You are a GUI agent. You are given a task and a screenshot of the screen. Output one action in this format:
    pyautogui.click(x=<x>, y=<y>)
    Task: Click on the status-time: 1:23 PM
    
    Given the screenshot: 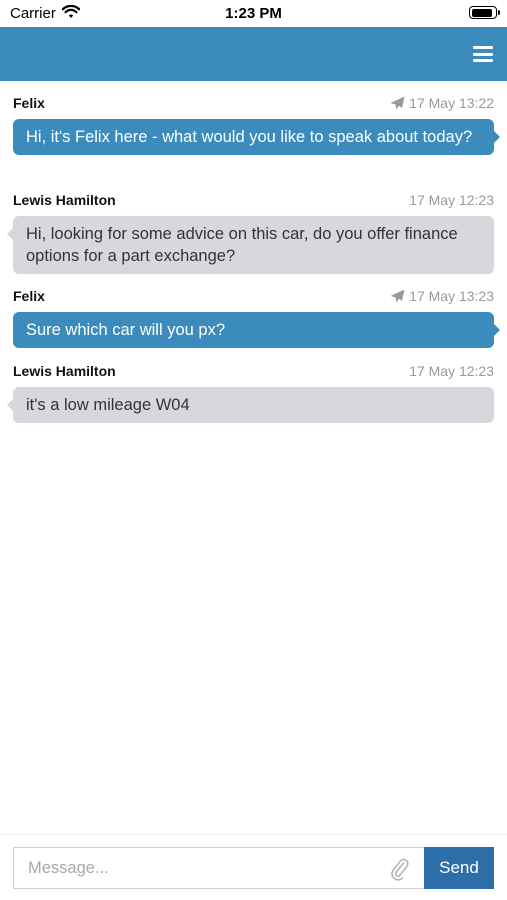 What is the action you would take?
    pyautogui.click(x=253, y=13)
    